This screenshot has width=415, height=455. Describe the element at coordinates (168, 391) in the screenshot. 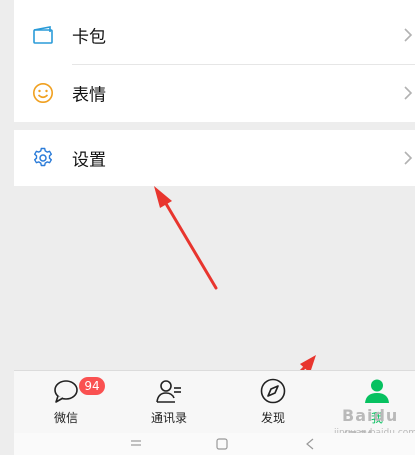

I see `contacts-icon` at that location.